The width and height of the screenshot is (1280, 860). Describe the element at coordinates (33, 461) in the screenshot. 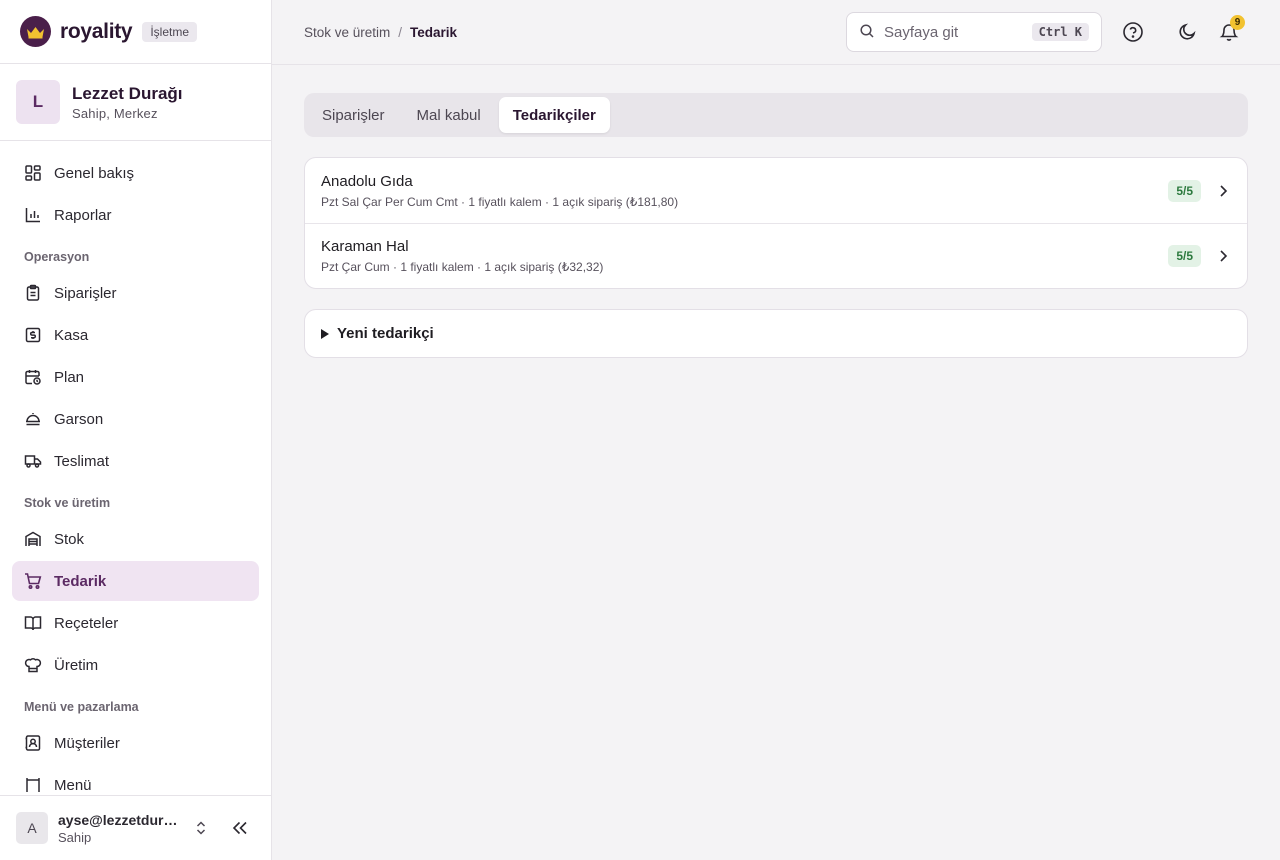

I see `truck-icon` at that location.